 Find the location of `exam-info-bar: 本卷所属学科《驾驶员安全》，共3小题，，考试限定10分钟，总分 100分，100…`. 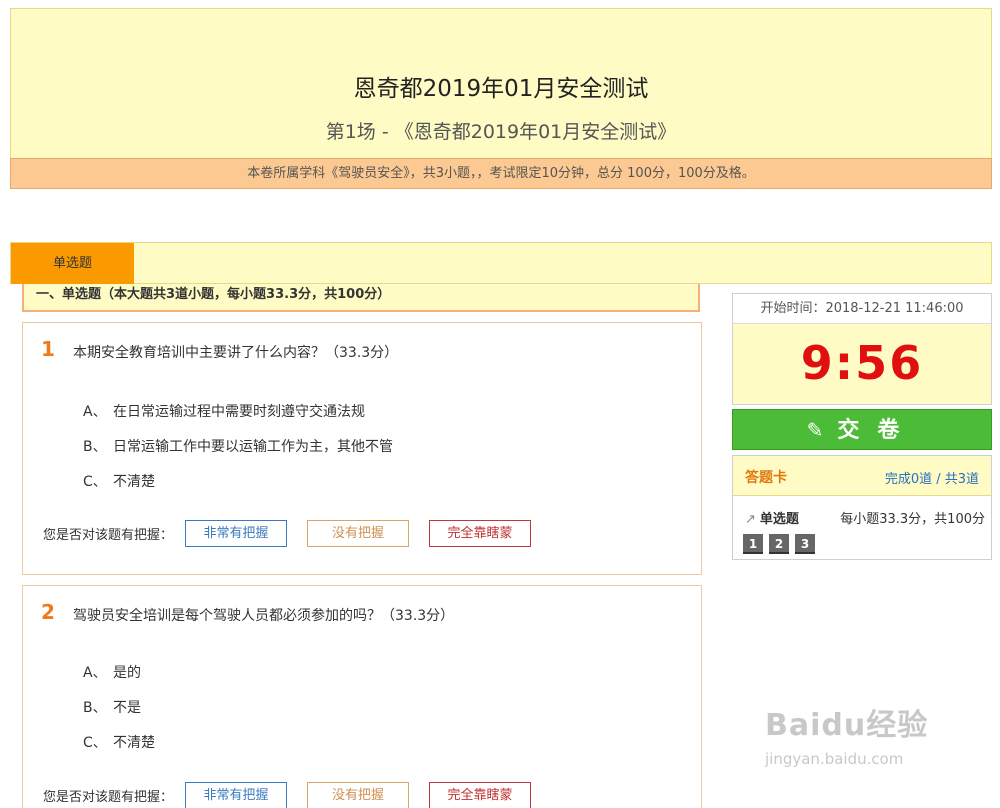

exam-info-bar: 本卷所属学科《驾驶员安全》，共3小题，，考试限定10分钟，总分 100分，100… is located at coordinates (501, 173).